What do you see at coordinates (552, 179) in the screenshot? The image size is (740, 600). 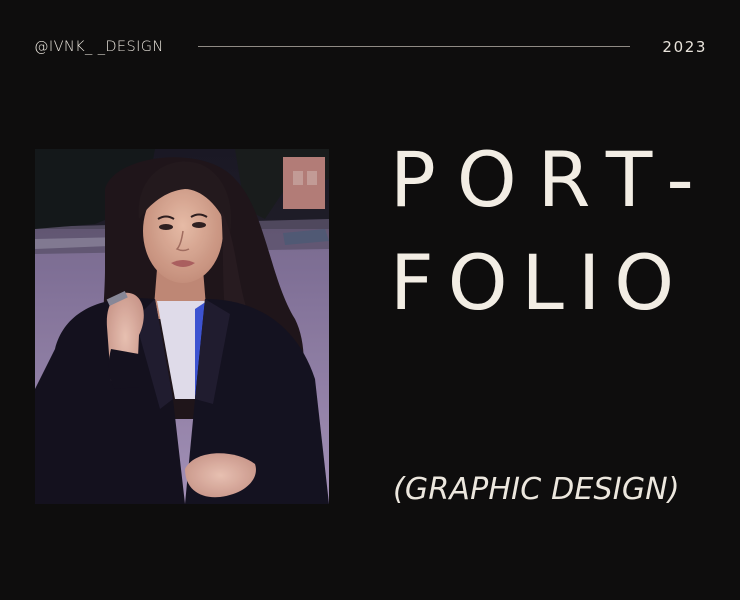 I see `title-line-1: PORT-` at bounding box center [552, 179].